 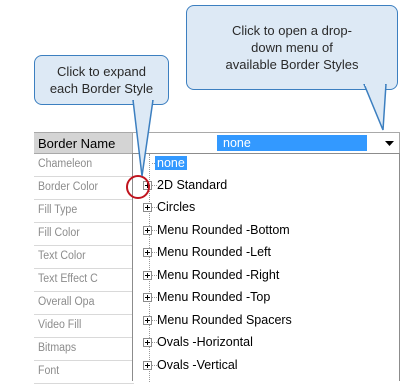 I want to click on property-row: Text Color, so click(x=84, y=257).